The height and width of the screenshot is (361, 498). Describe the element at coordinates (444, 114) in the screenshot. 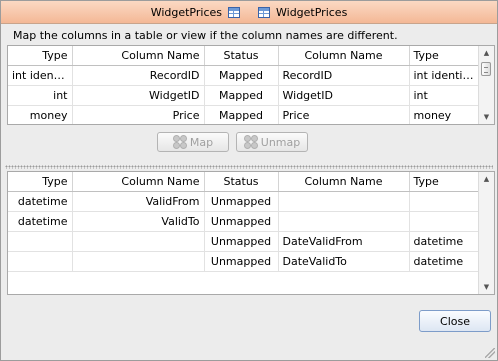

I see `target-type-cell: money` at that location.